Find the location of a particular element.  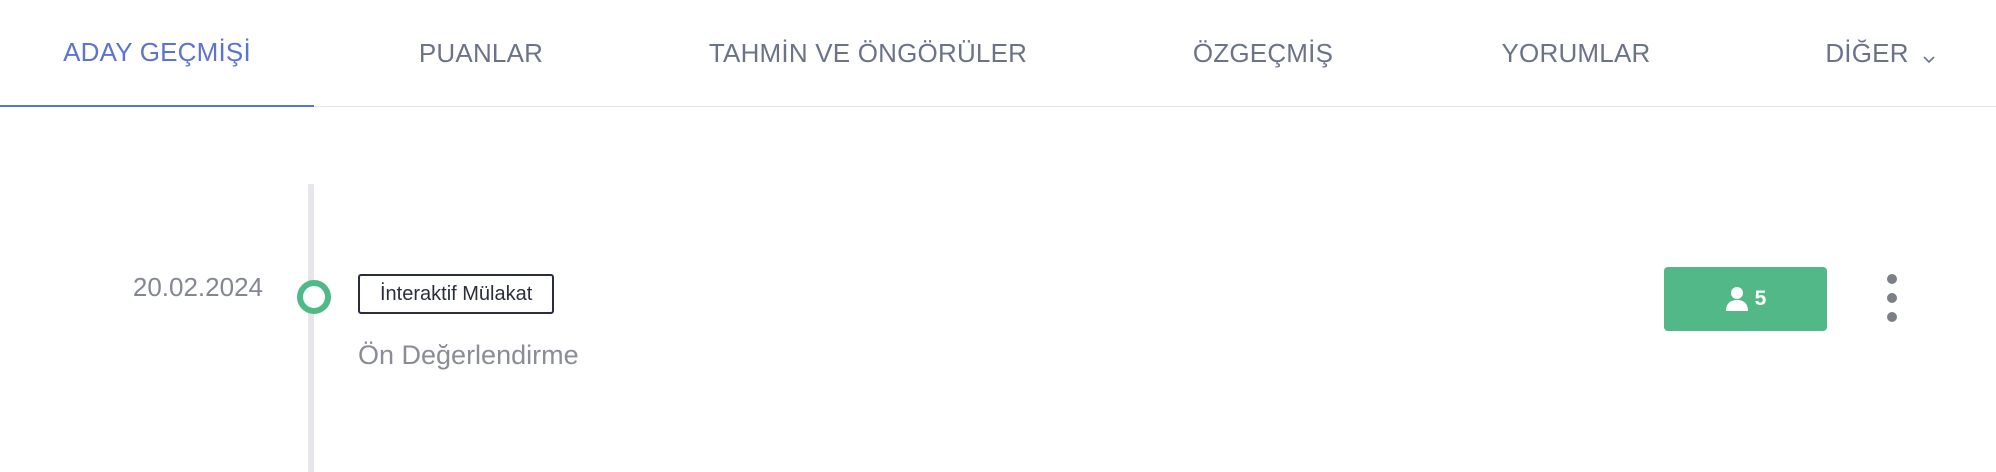

participant-count: 5 is located at coordinates (1760, 298).